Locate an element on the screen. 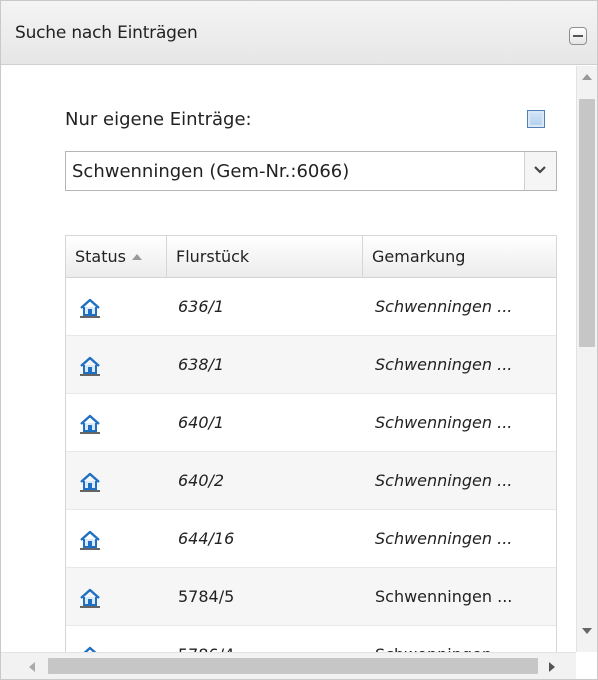  horizontal-scrollbar is located at coordinates (288, 665).